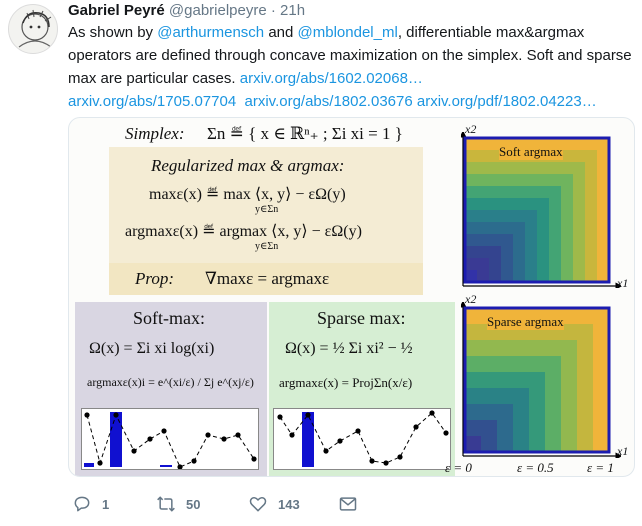 This screenshot has width=642, height=526. Describe the element at coordinates (116, 439) in the screenshot. I see `softmax-bar-main` at that location.